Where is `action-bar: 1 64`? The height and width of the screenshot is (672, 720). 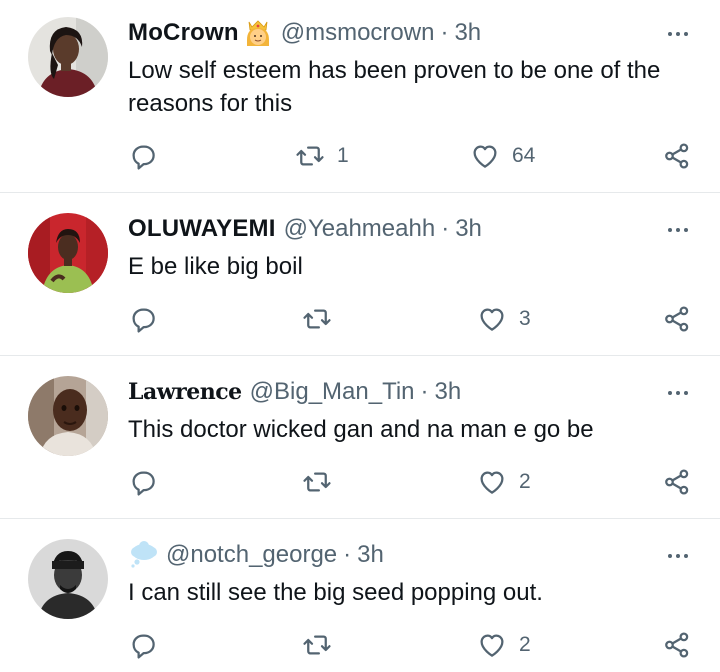 action-bar: 1 64 is located at coordinates (360, 156).